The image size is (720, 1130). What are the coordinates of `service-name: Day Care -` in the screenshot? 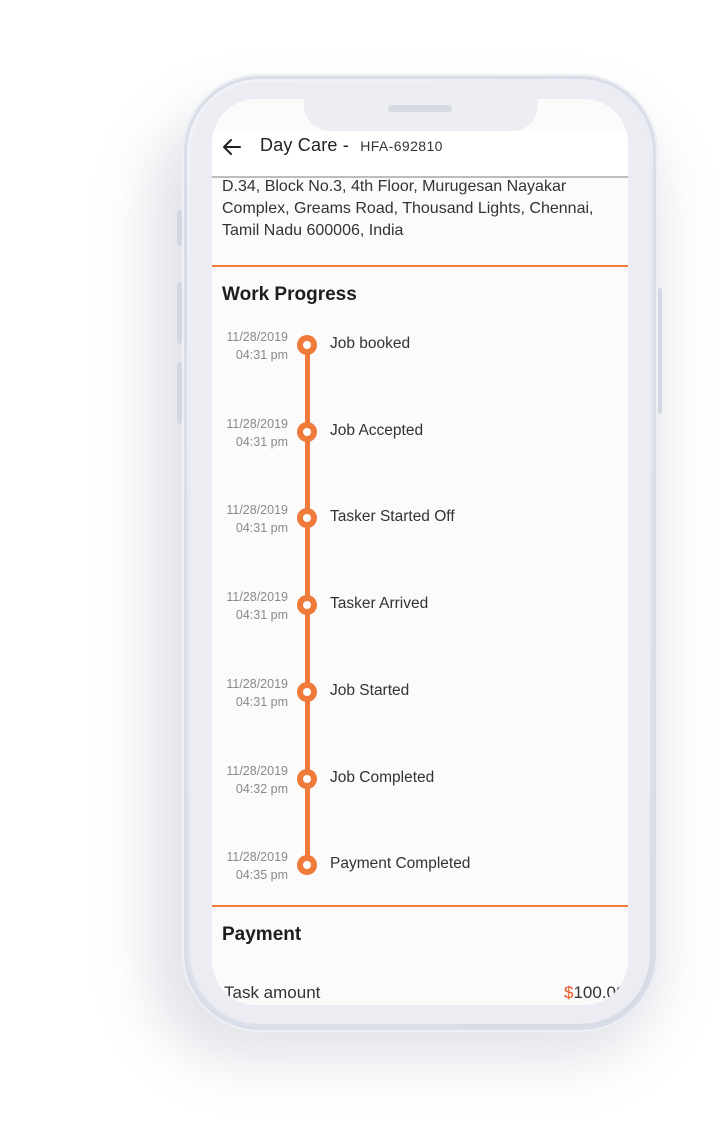 It's located at (305, 145).